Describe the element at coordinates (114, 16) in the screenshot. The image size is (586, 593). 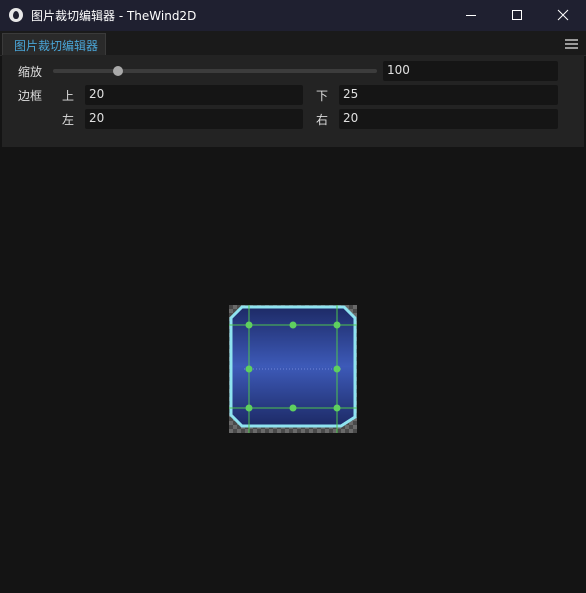
I see `window-title: 图片裁切编辑器 - TheWind2D` at that location.